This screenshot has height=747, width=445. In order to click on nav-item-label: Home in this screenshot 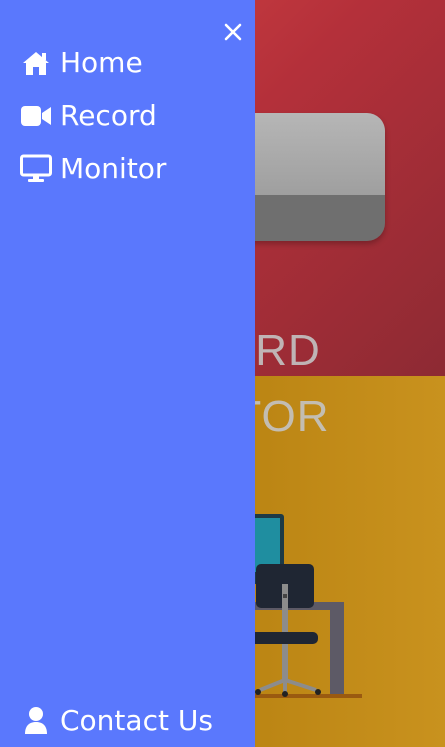, I will do `click(101, 62)`.